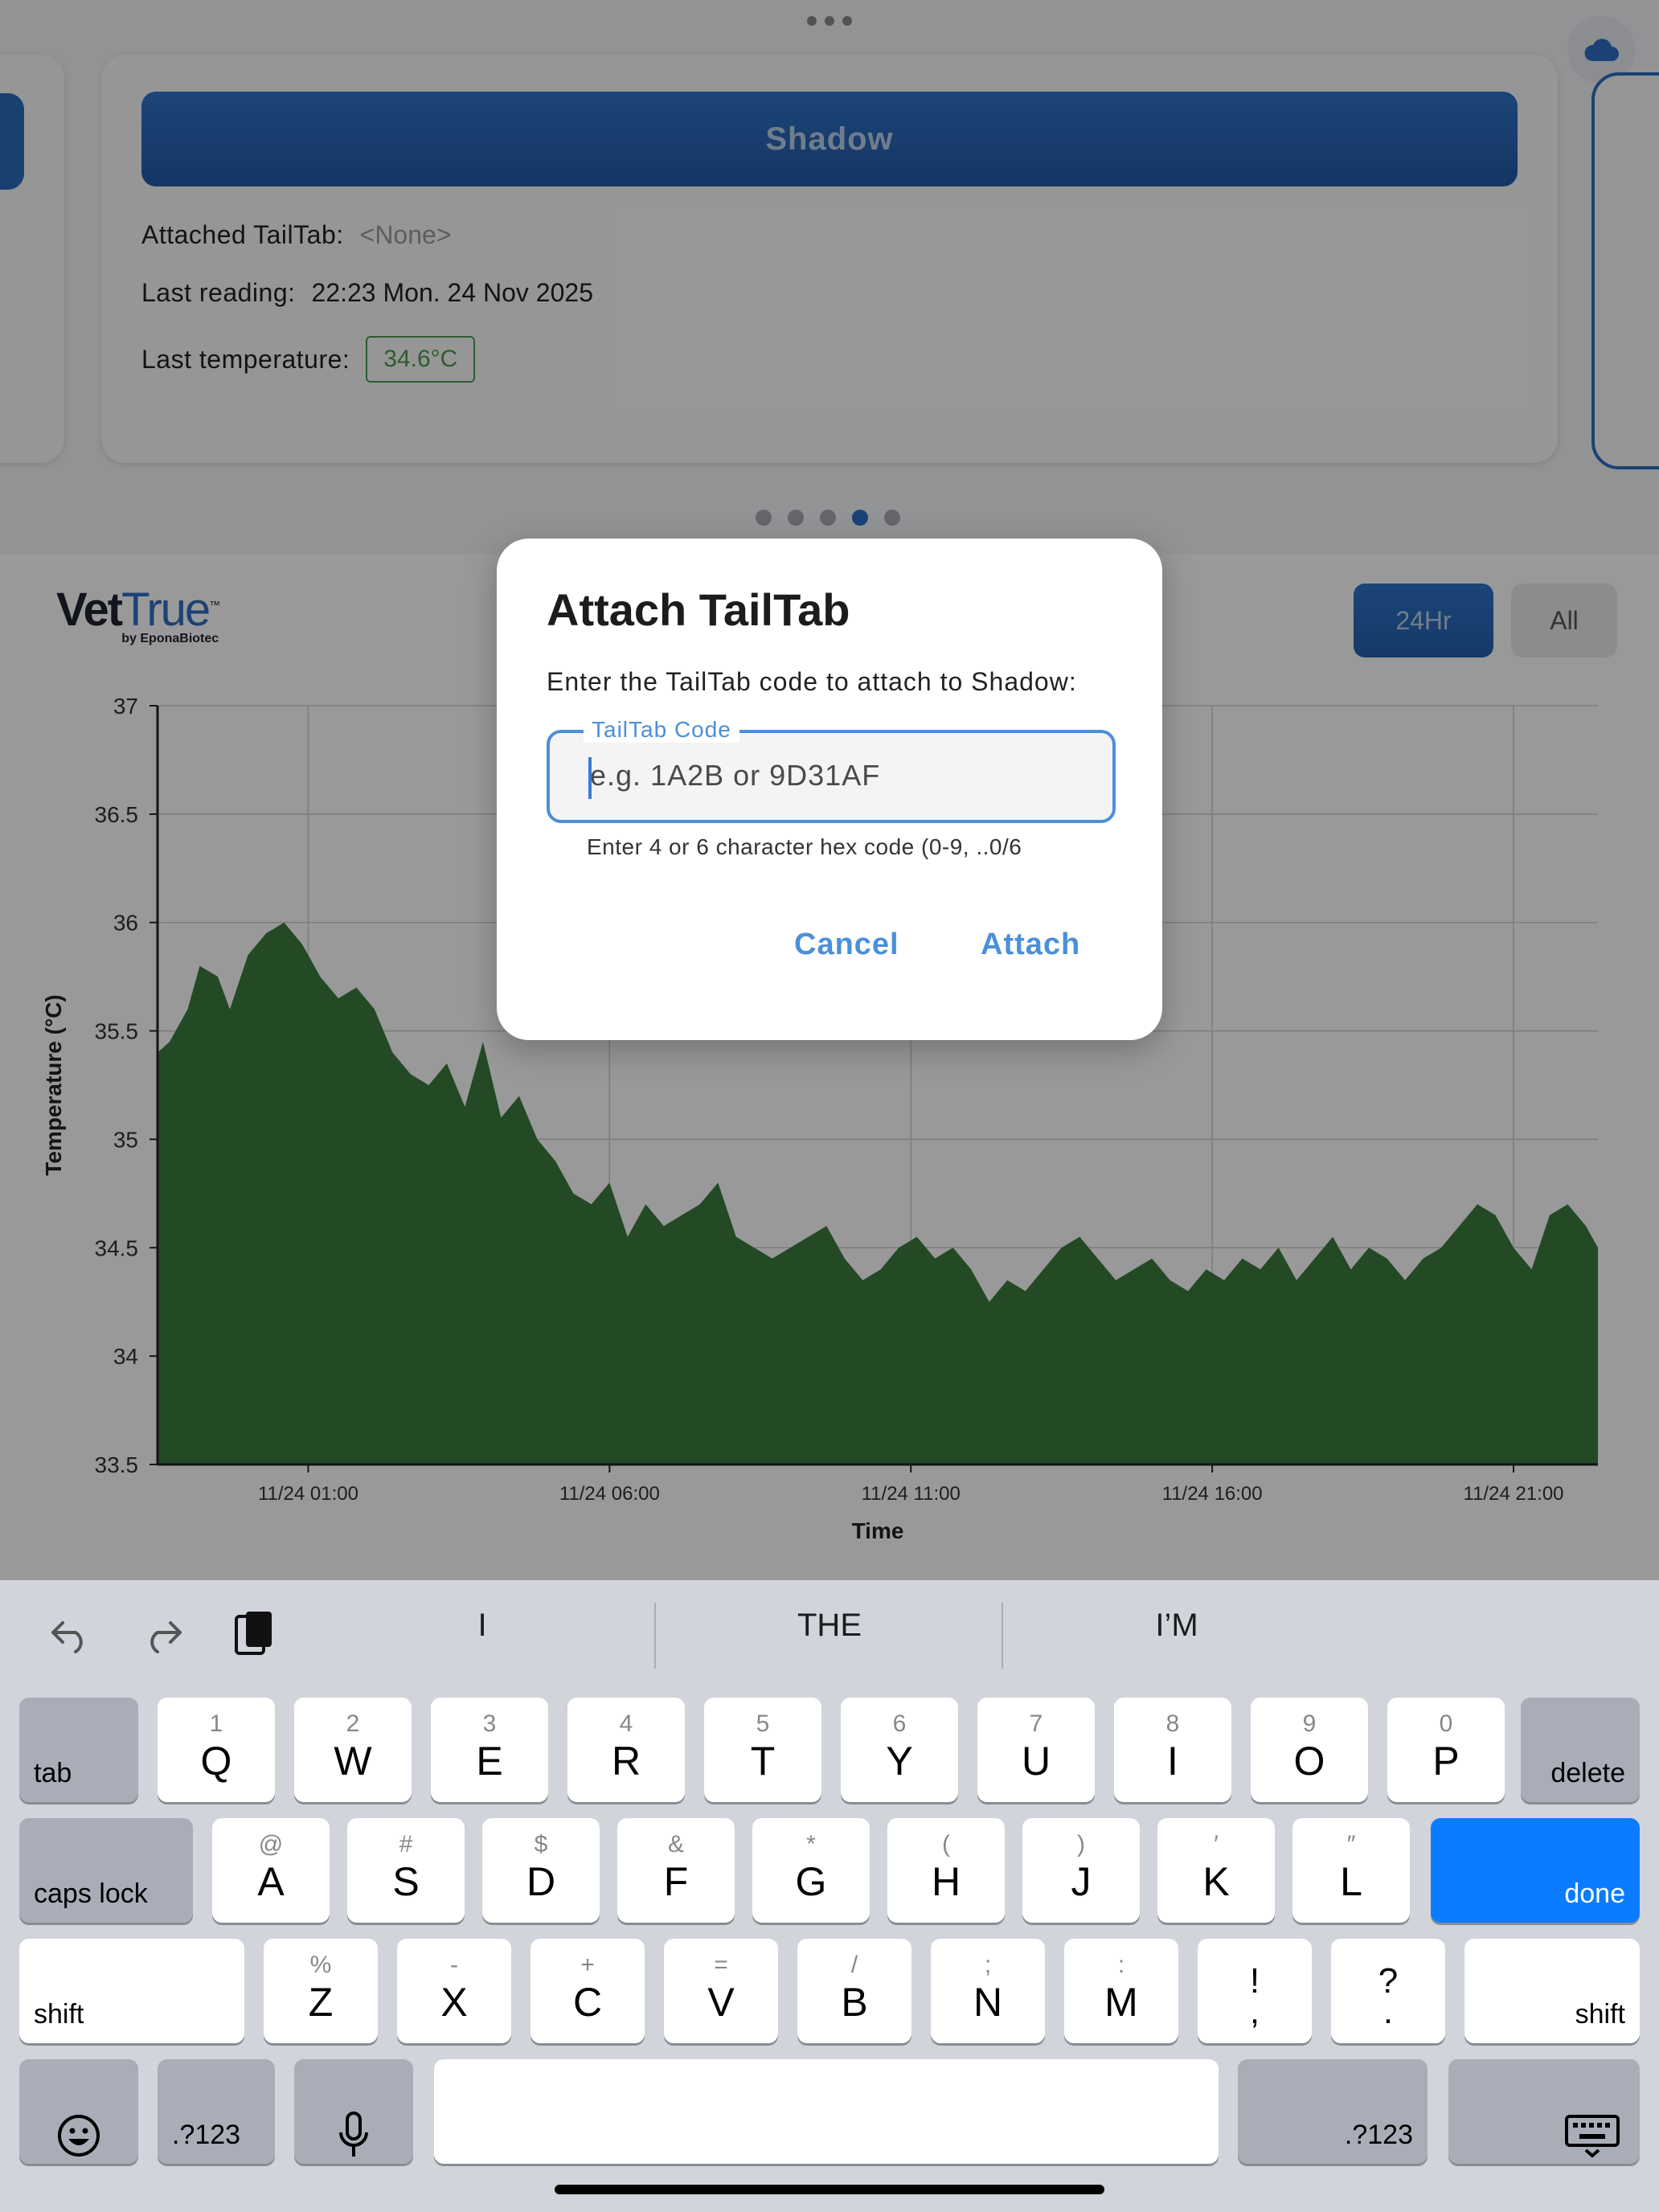  What do you see at coordinates (1552, 1991) in the screenshot?
I see `shift-key-right: shift` at bounding box center [1552, 1991].